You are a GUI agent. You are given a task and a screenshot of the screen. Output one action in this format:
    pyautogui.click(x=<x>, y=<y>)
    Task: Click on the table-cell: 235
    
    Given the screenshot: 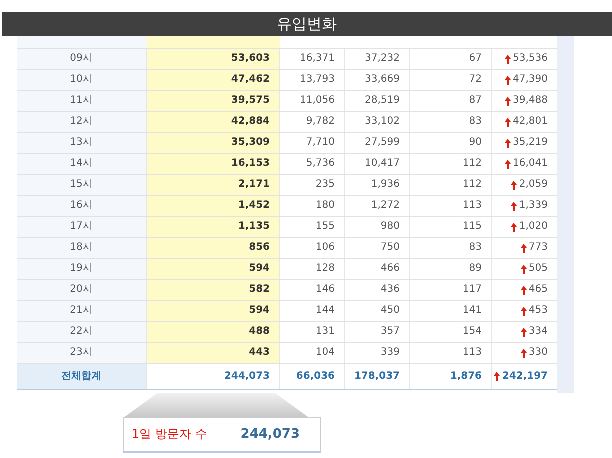 What is the action you would take?
    pyautogui.click(x=312, y=185)
    